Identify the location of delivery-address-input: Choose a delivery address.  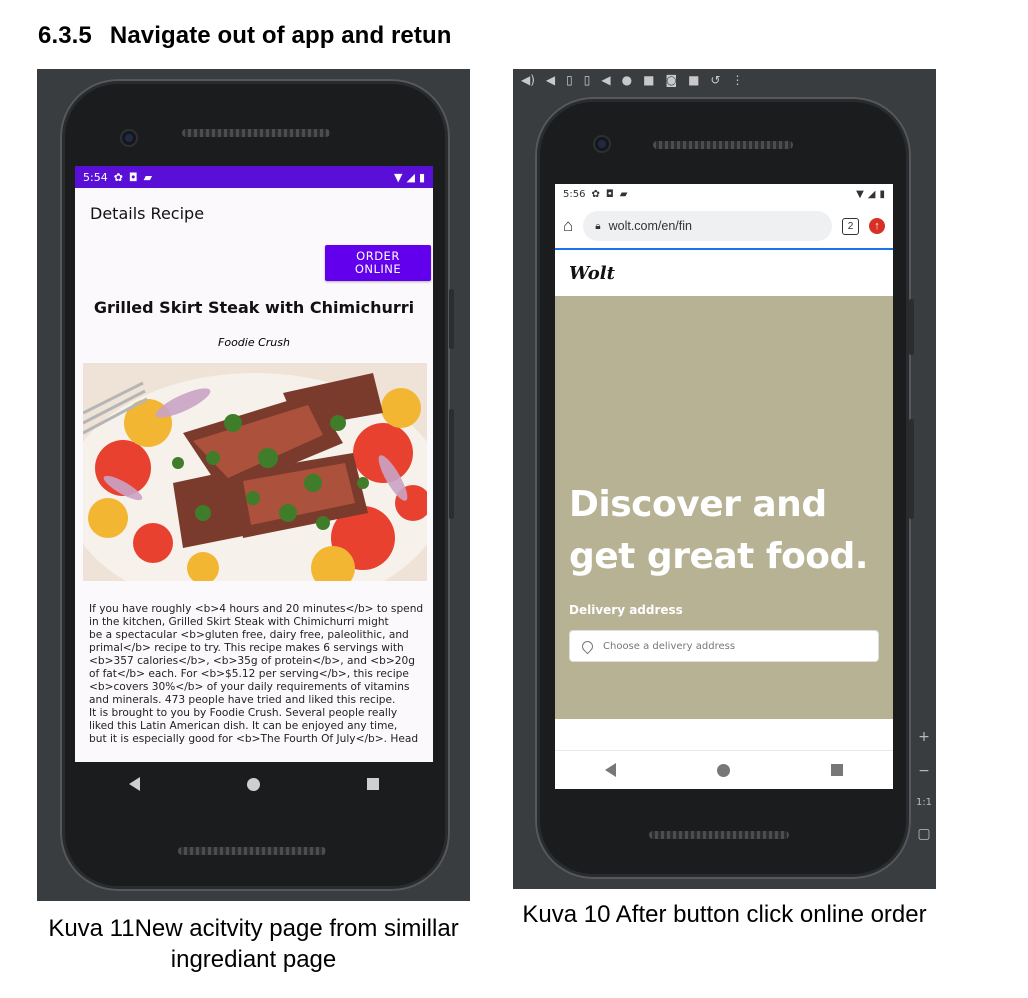
(724, 646).